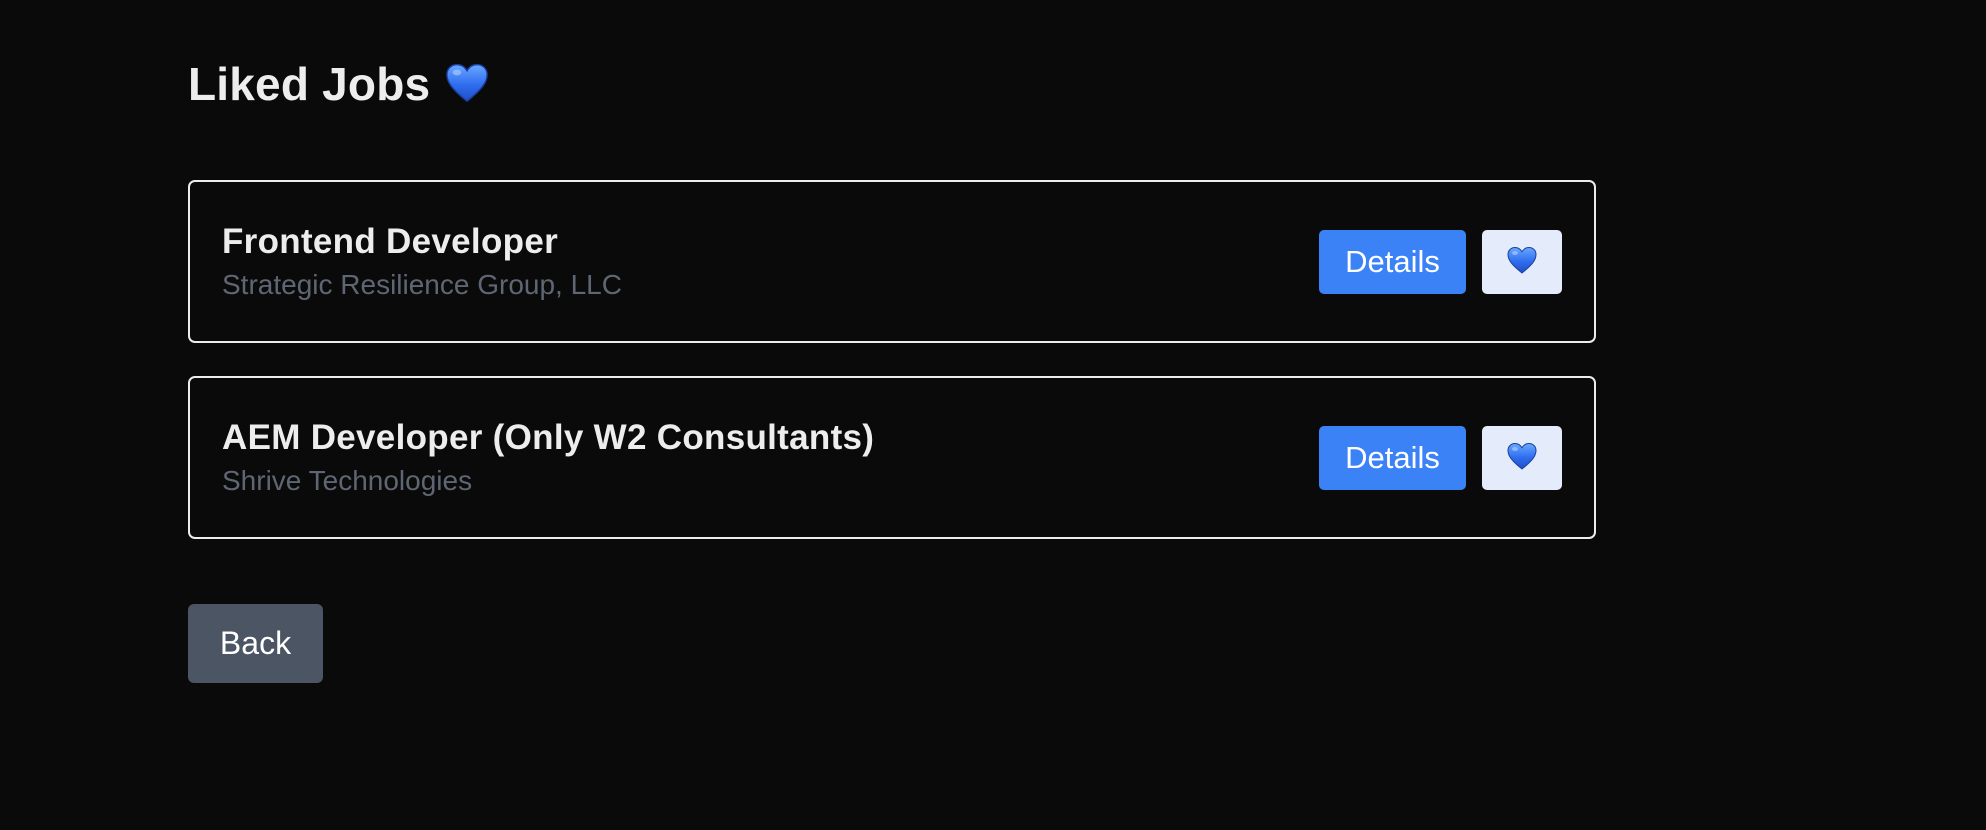  I want to click on job-company: Strategic Resilience Group, LLC, so click(422, 284).